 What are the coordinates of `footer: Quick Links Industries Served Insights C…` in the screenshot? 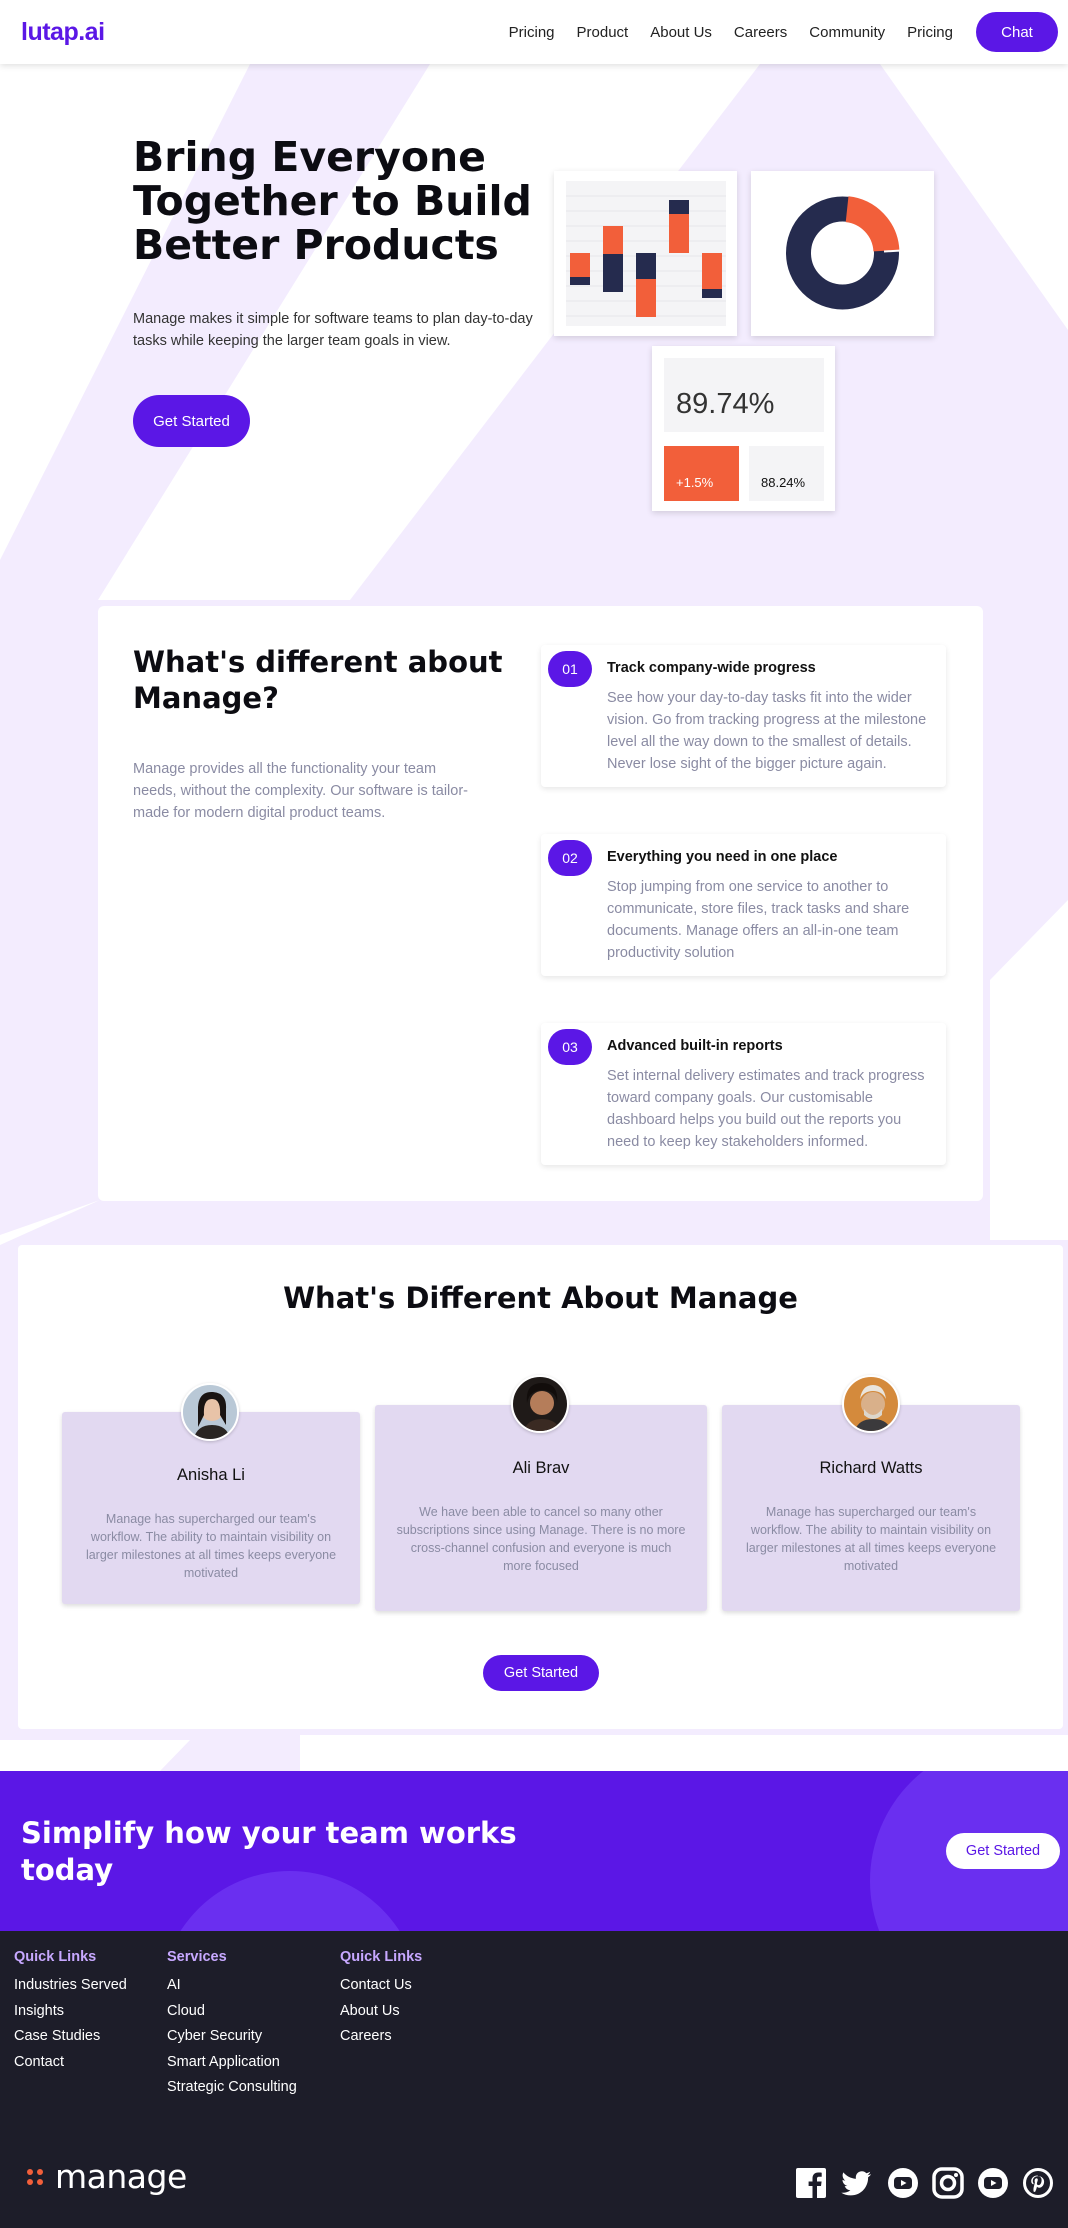 It's located at (534, 2079).